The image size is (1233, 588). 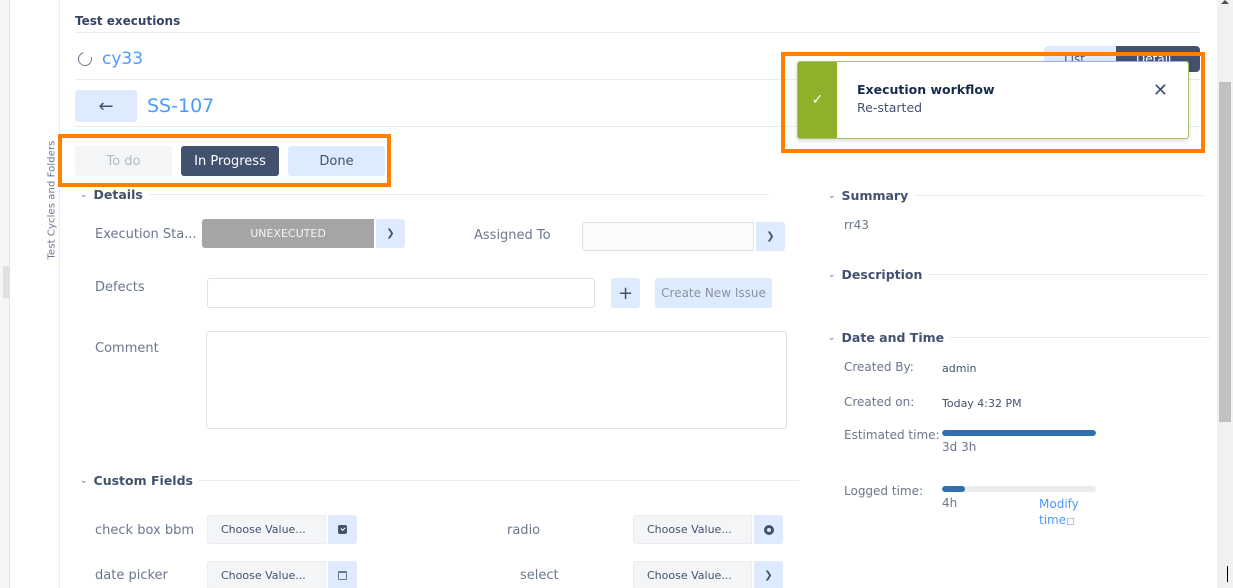 I want to click on check-icon: ✓, so click(x=817, y=100).